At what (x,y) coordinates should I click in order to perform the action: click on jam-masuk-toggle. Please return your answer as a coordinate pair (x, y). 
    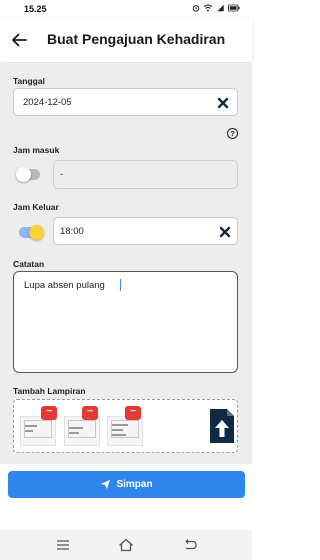
    Looking at the image, I should click on (28, 174).